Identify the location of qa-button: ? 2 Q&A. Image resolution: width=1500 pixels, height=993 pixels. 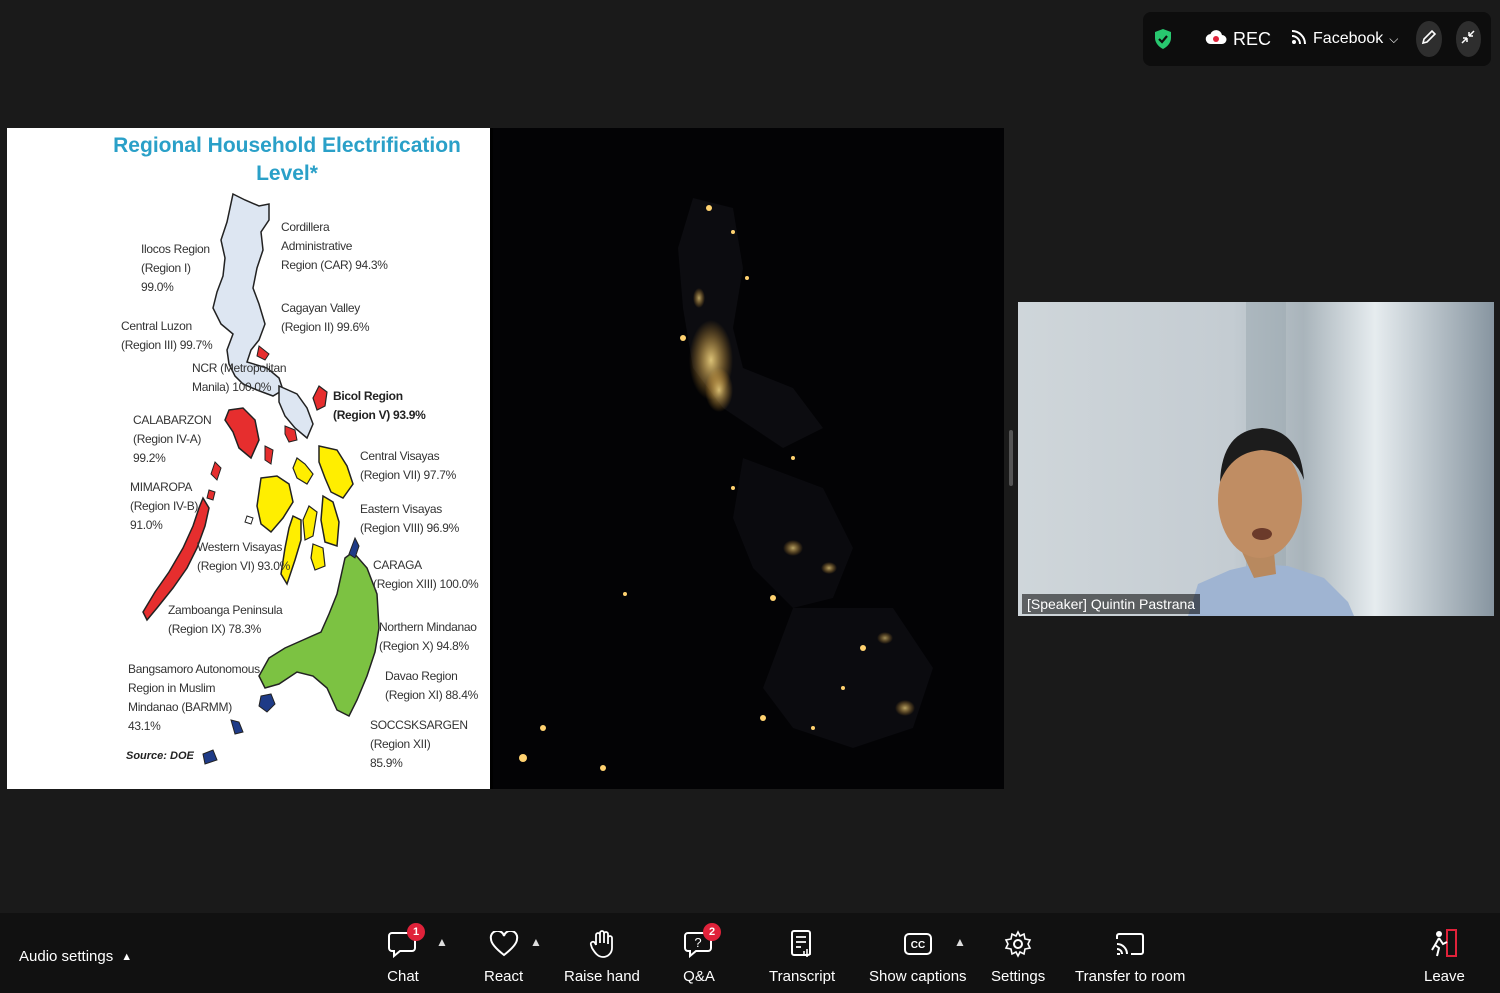
(701, 954).